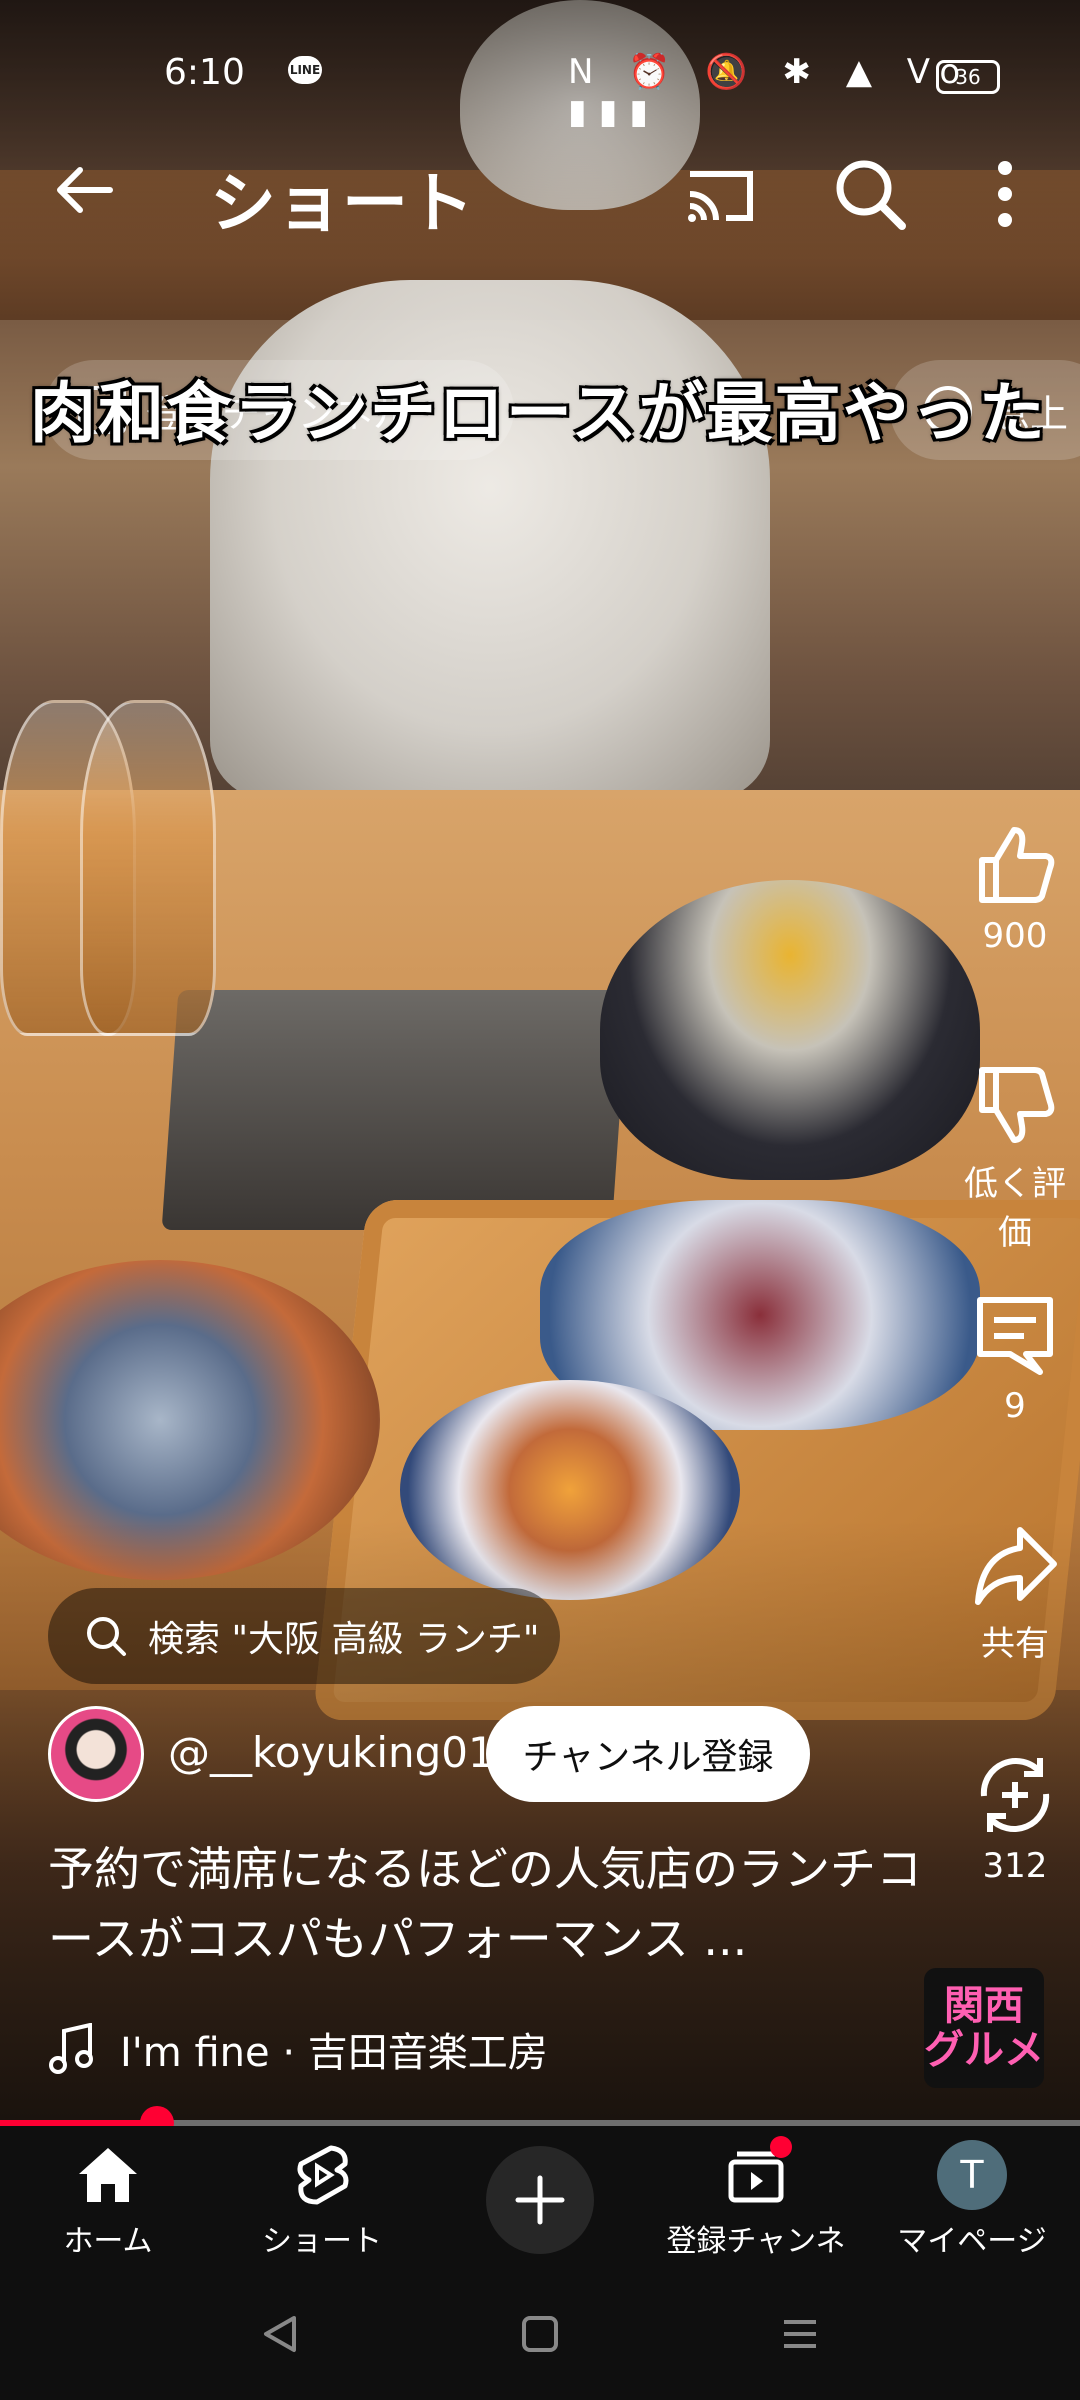 The width and height of the screenshot is (1080, 2400). Describe the element at coordinates (344, 1639) in the screenshot. I see `search-suggestion-text: 検索 "大阪 高級 ランチ"` at that location.